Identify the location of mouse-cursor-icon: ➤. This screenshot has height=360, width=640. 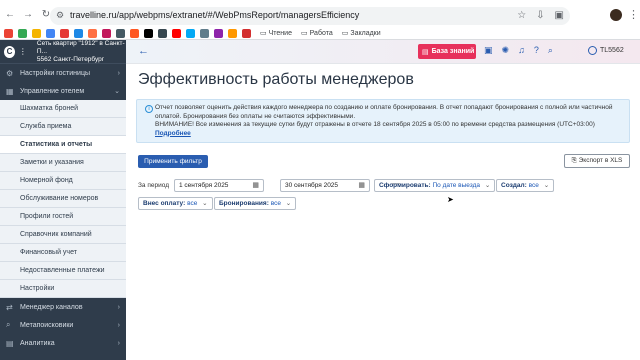
(450, 199).